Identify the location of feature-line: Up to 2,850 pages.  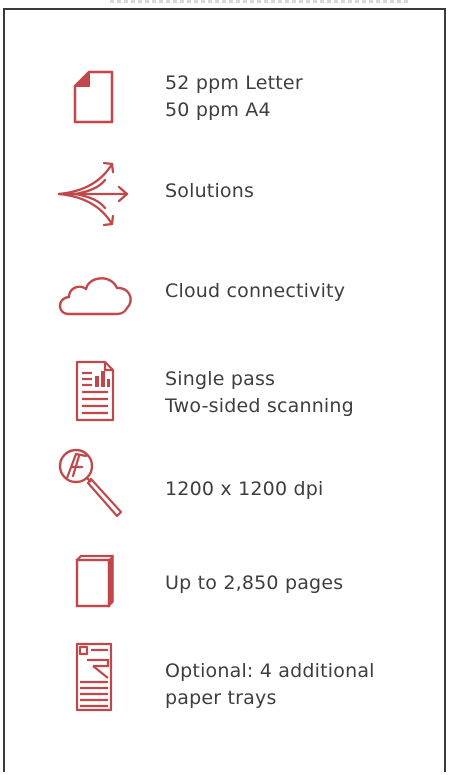
(254, 583).